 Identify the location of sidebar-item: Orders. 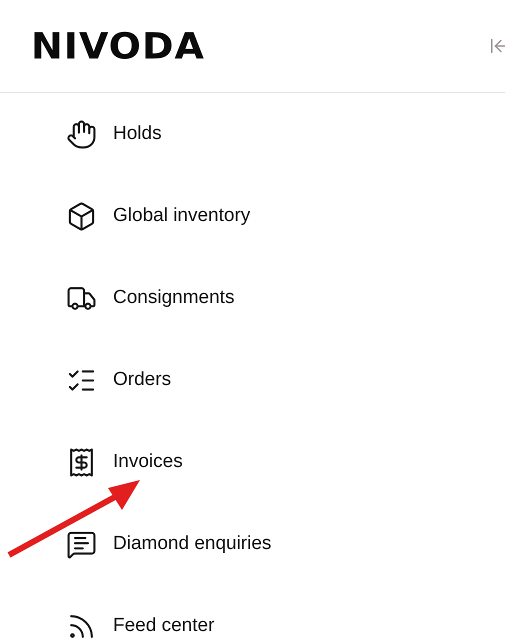
(252, 380).